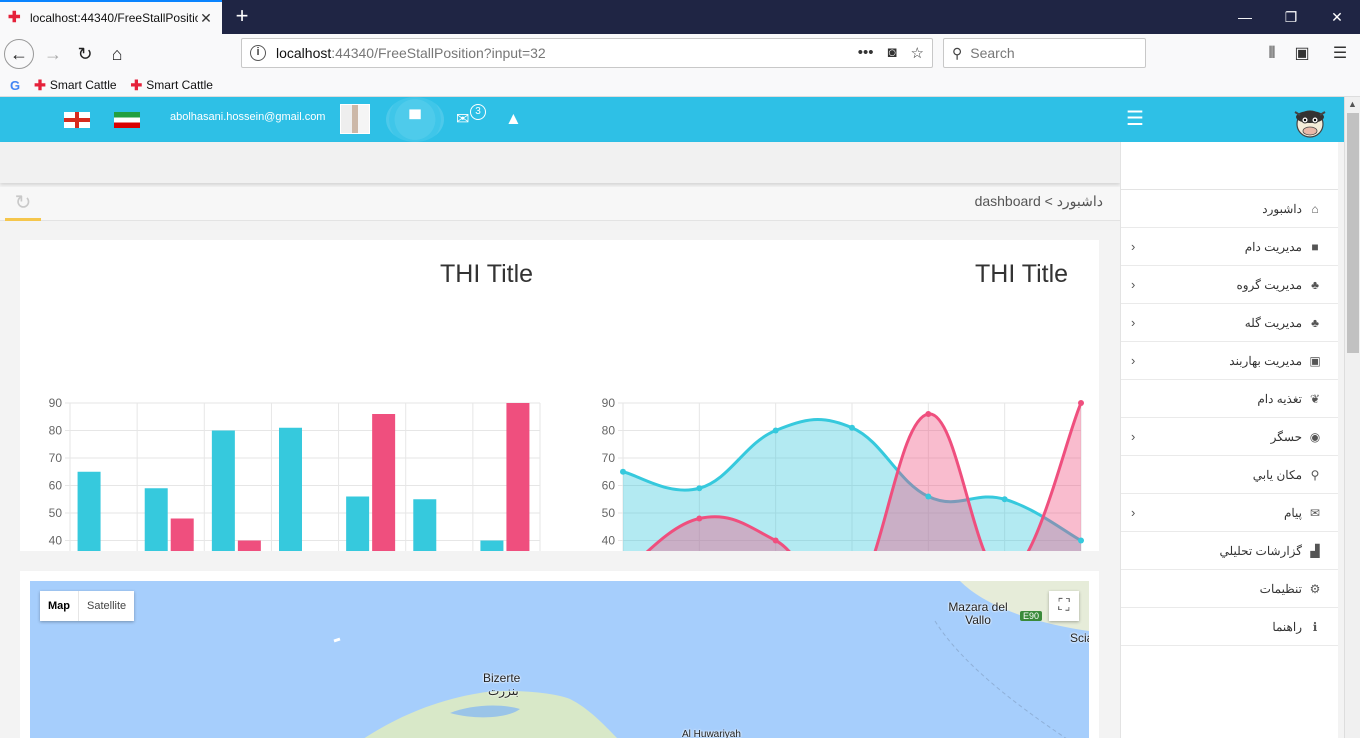 The height and width of the screenshot is (738, 1360). Describe the element at coordinates (1079, 638) in the screenshot. I see `map-place-label: Scia` at that location.